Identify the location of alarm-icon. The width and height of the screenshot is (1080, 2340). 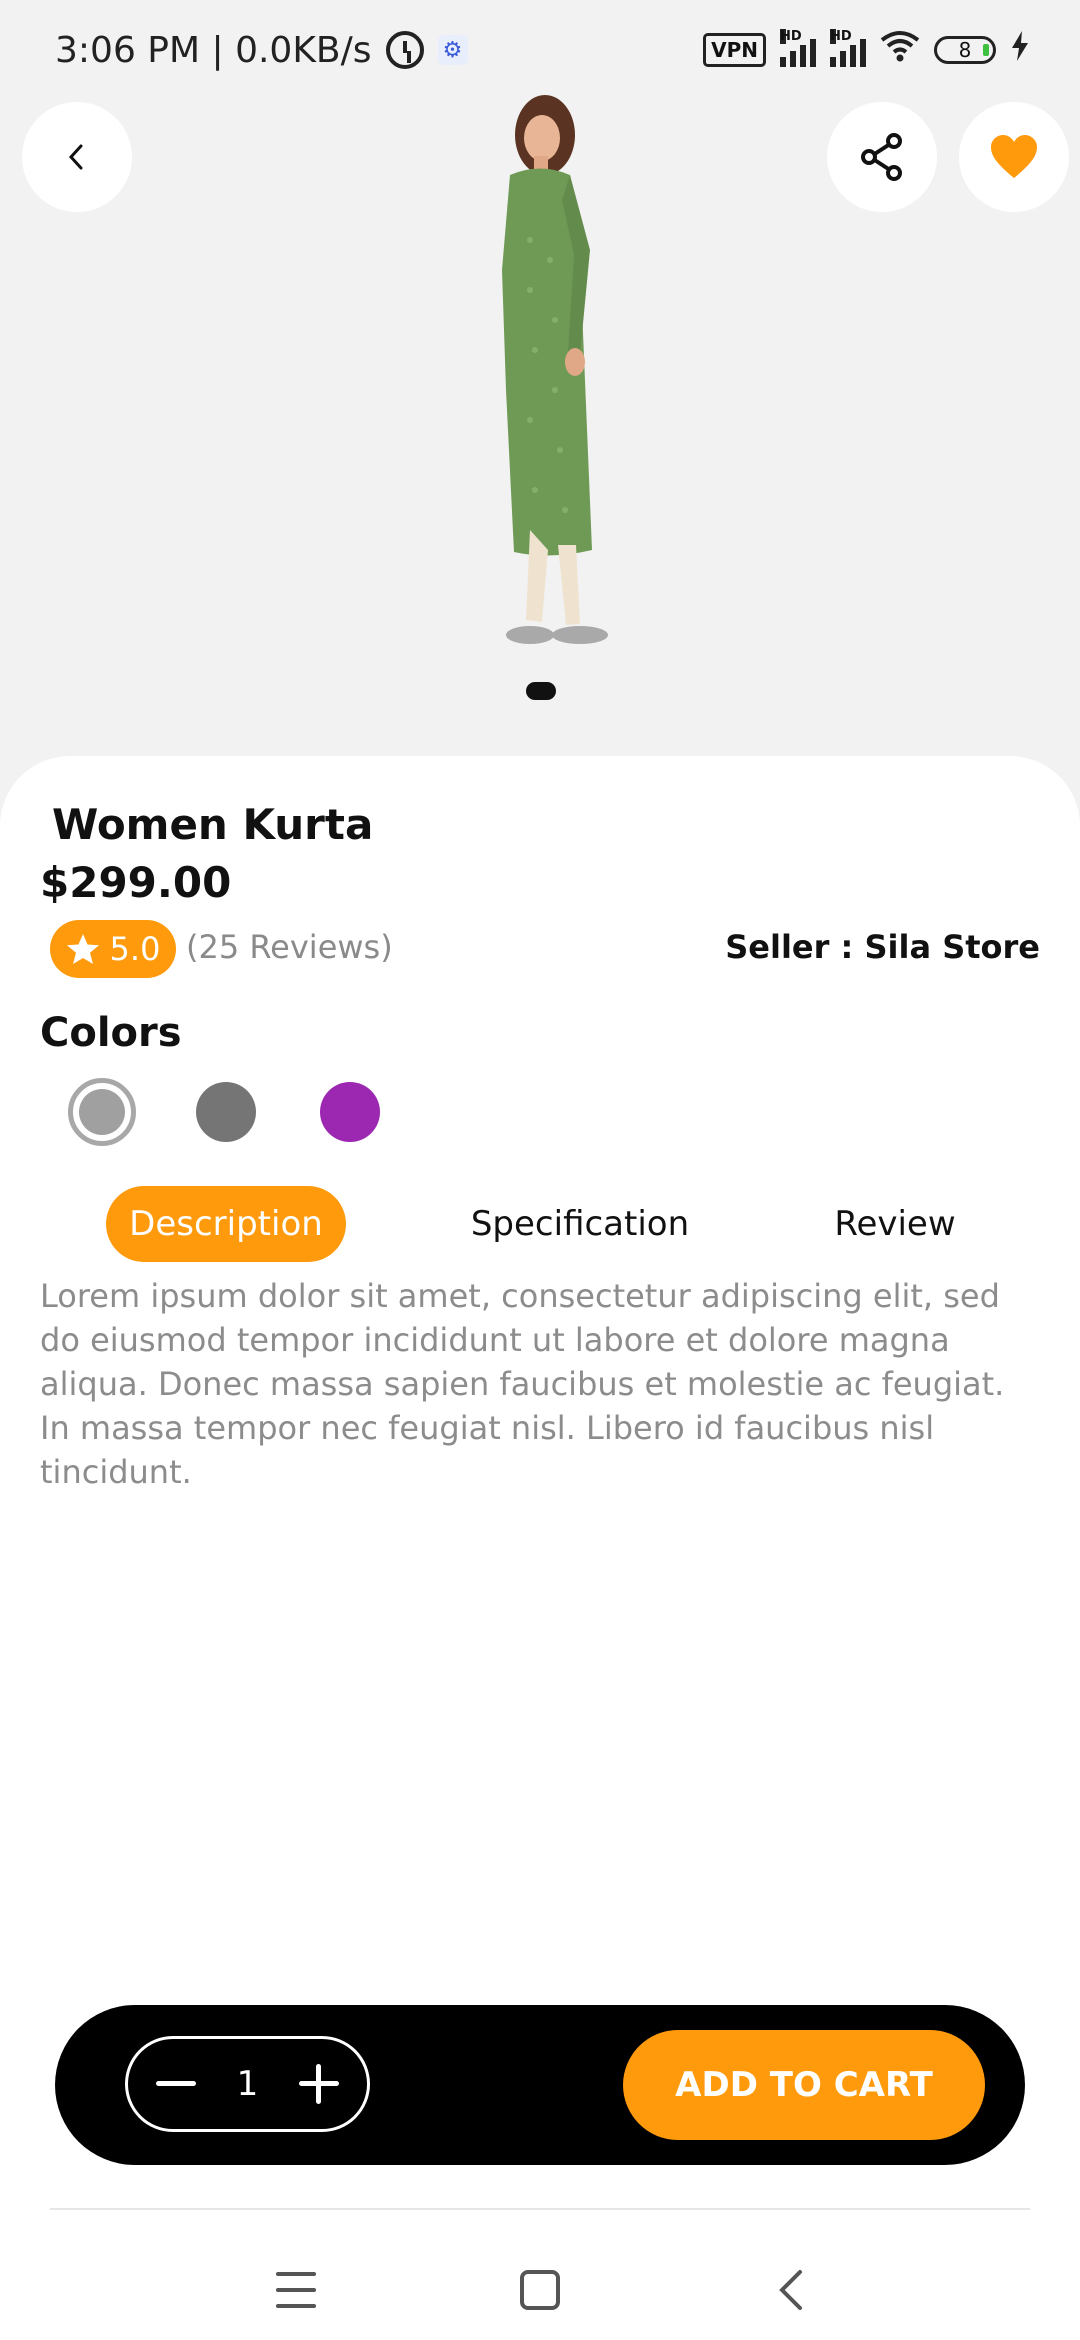
(404, 50).